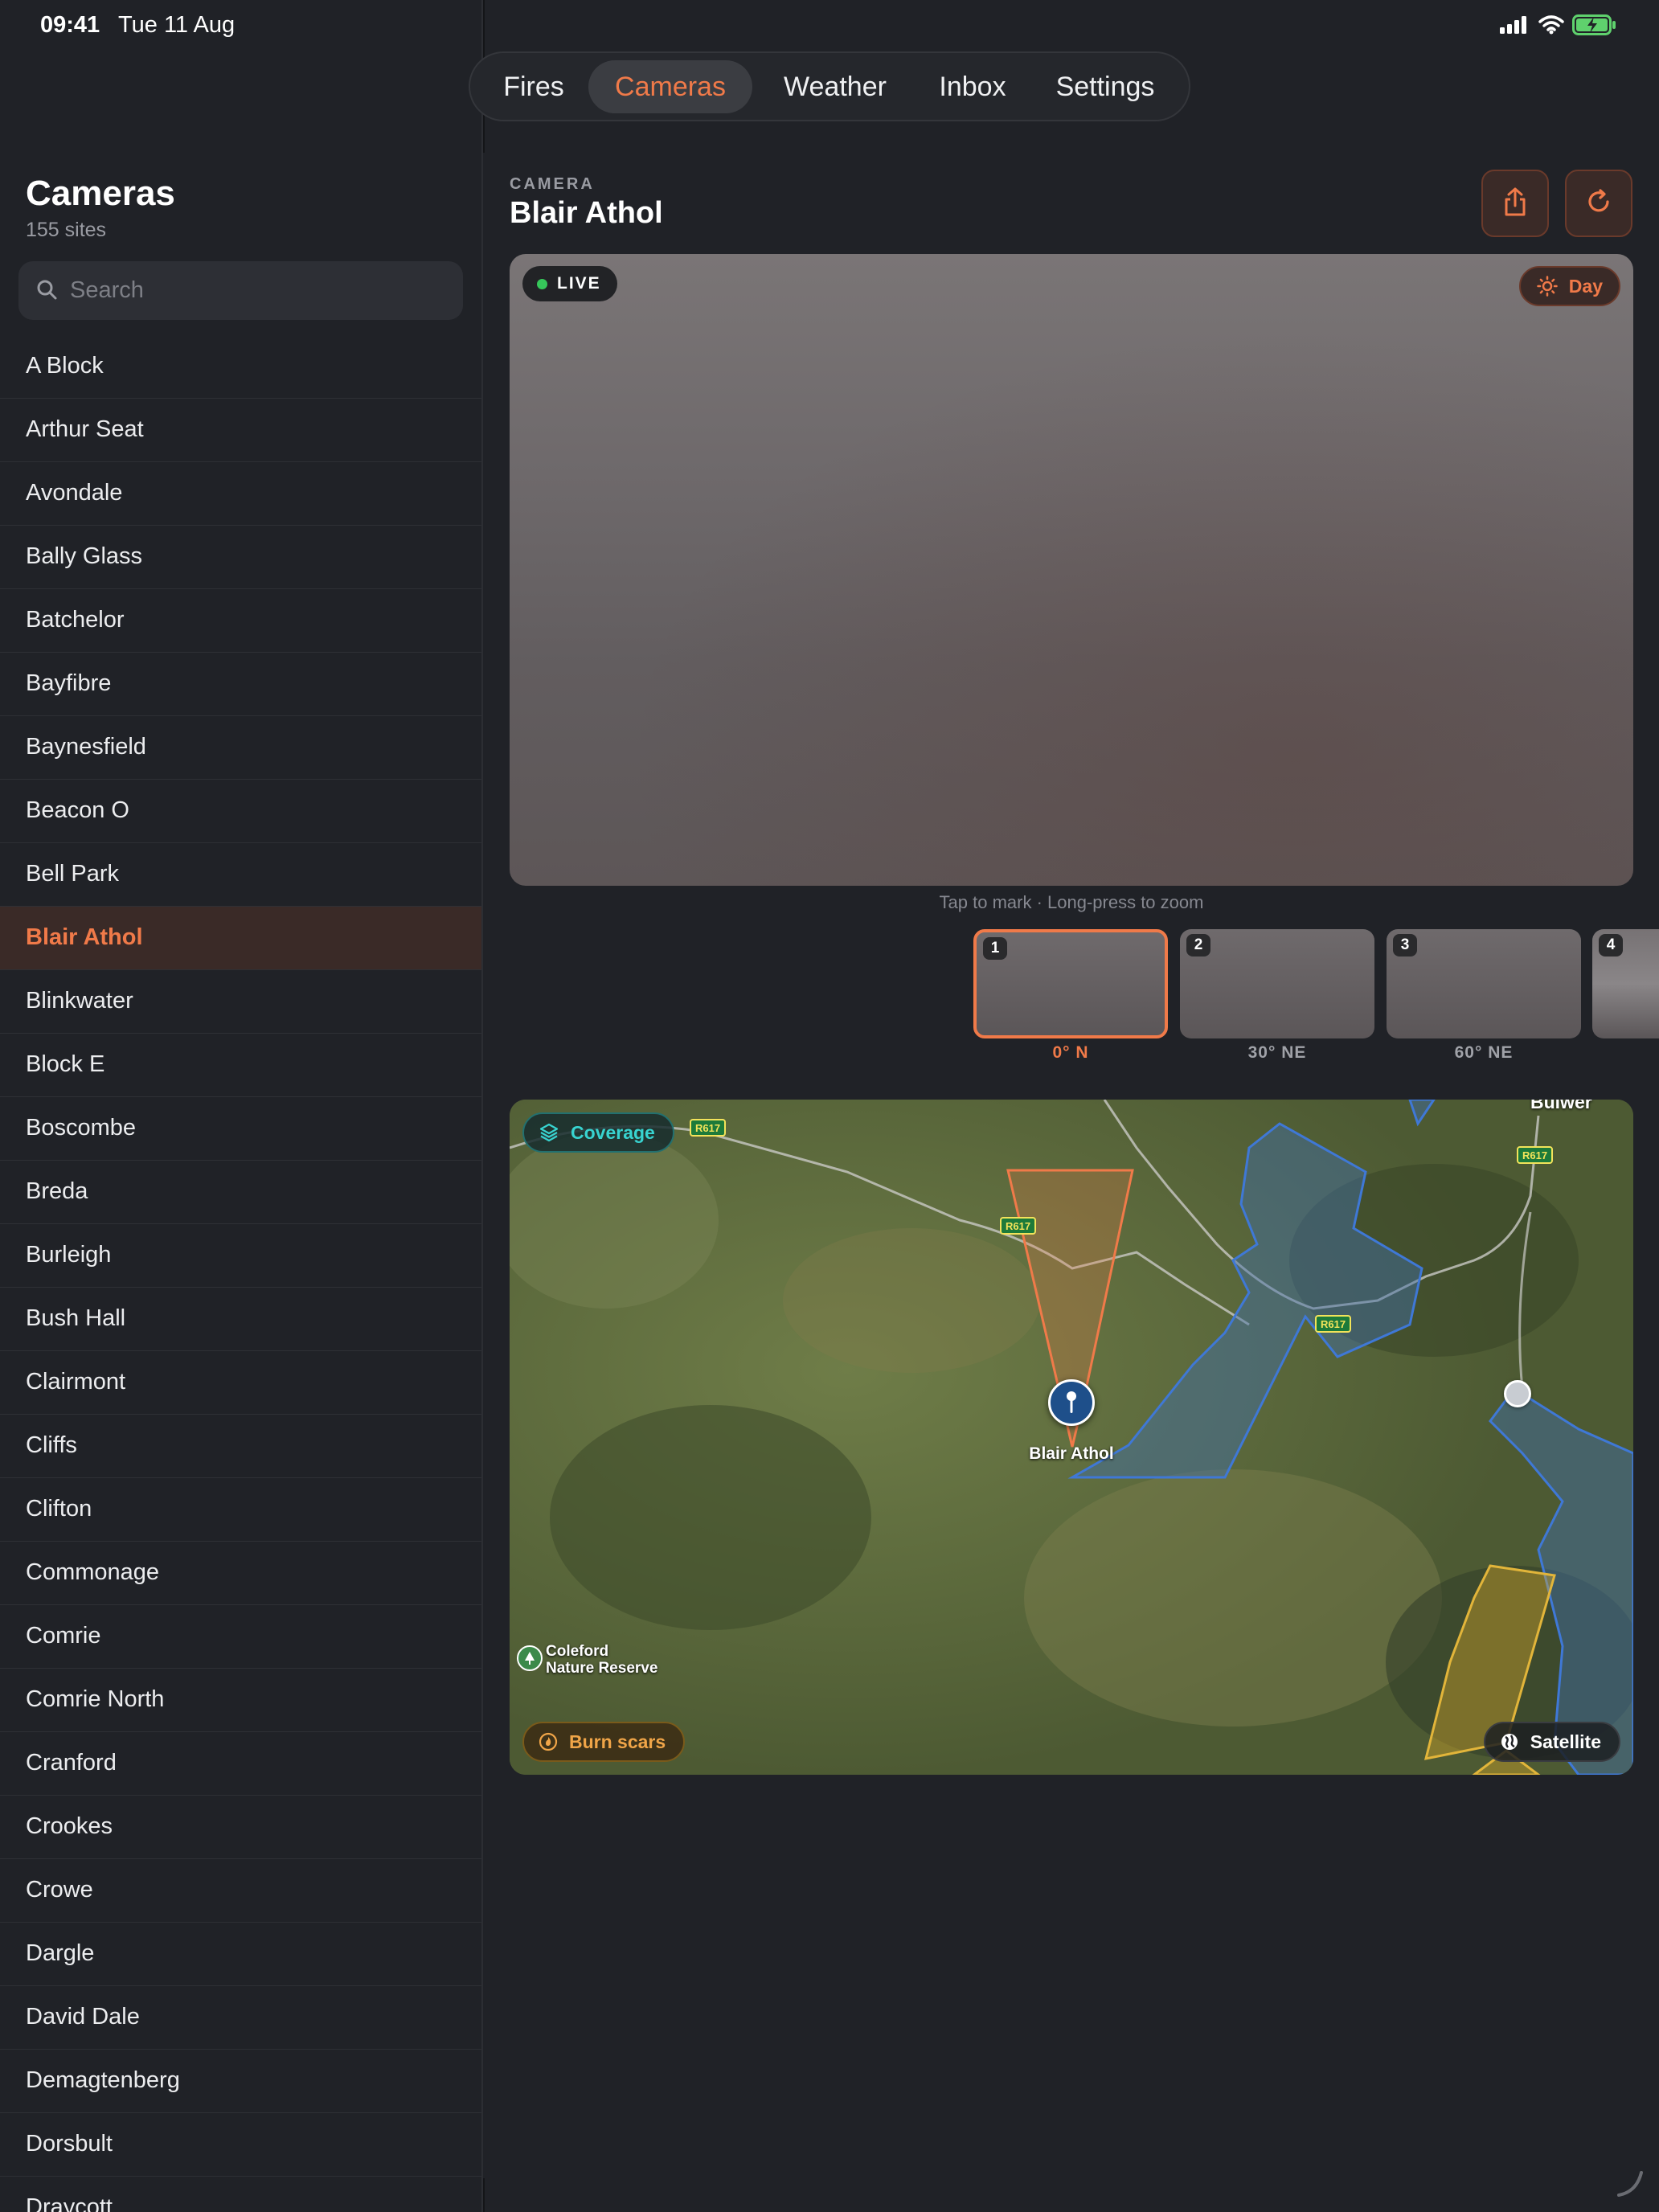 This screenshot has width=1659, height=2212. What do you see at coordinates (240, 367) in the screenshot?
I see `camera-list-item: A Block` at bounding box center [240, 367].